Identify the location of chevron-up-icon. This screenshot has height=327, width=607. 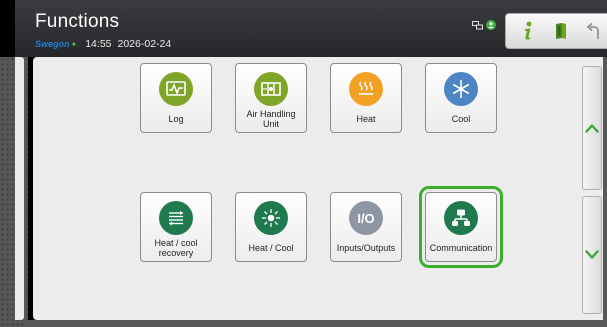
(592, 128).